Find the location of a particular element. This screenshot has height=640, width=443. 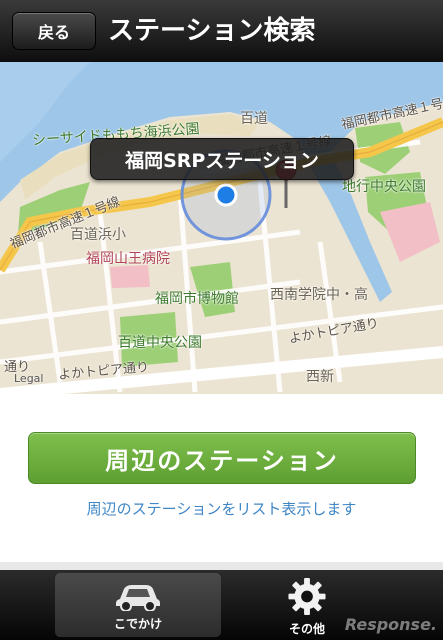

map-label: 西新 is located at coordinates (320, 377).